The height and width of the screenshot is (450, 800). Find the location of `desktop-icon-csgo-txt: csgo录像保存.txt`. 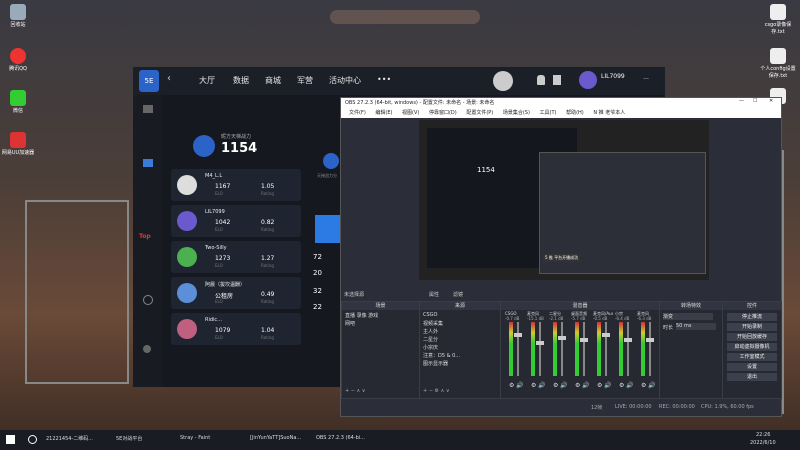

desktop-icon-csgo-txt: csgo录像保存.txt is located at coordinates (778, 19).